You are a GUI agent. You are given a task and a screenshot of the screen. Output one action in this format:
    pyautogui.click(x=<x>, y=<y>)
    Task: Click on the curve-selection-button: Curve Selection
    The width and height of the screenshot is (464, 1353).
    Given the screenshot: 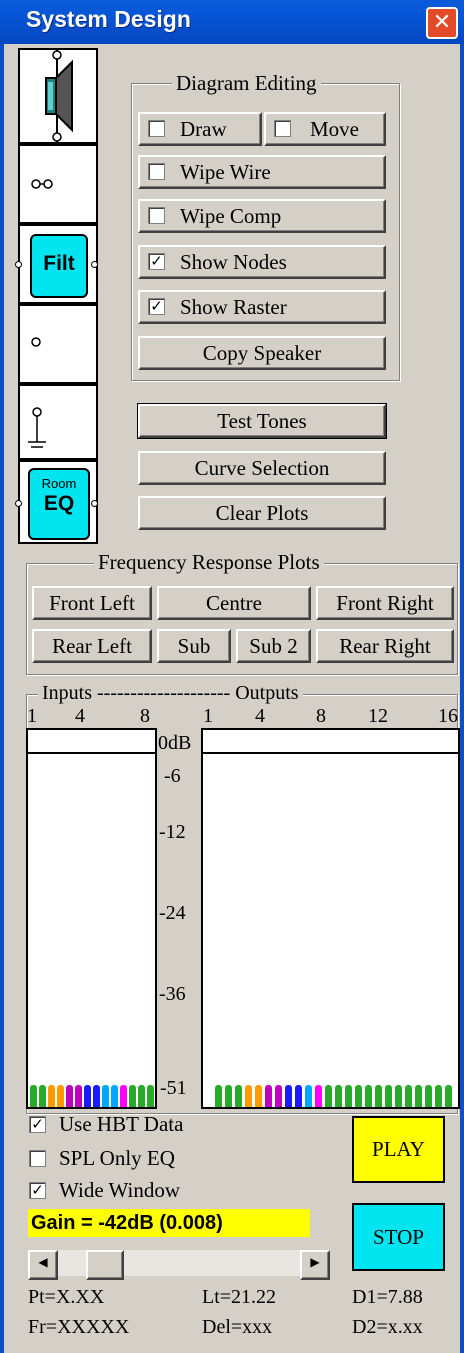 What is the action you would take?
    pyautogui.click(x=262, y=468)
    